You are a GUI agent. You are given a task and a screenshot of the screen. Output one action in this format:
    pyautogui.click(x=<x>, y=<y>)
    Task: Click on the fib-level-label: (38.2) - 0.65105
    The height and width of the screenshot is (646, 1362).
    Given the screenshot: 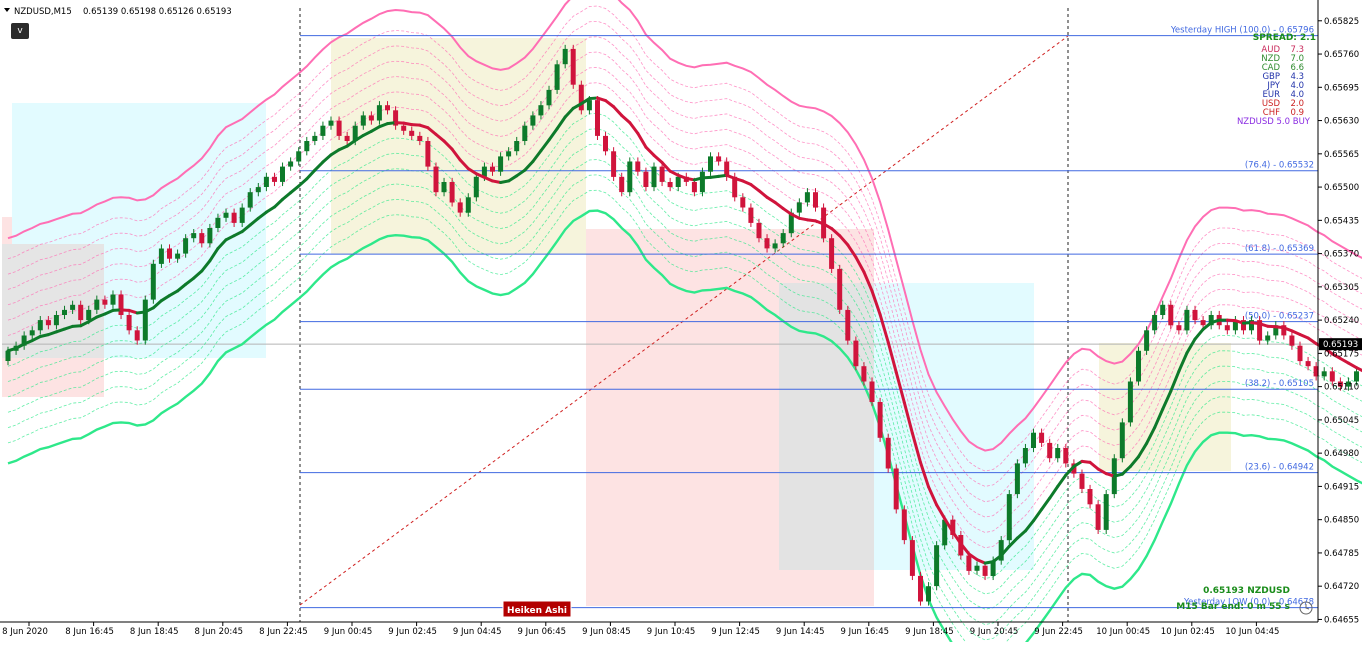 What is the action you would take?
    pyautogui.click(x=1279, y=384)
    